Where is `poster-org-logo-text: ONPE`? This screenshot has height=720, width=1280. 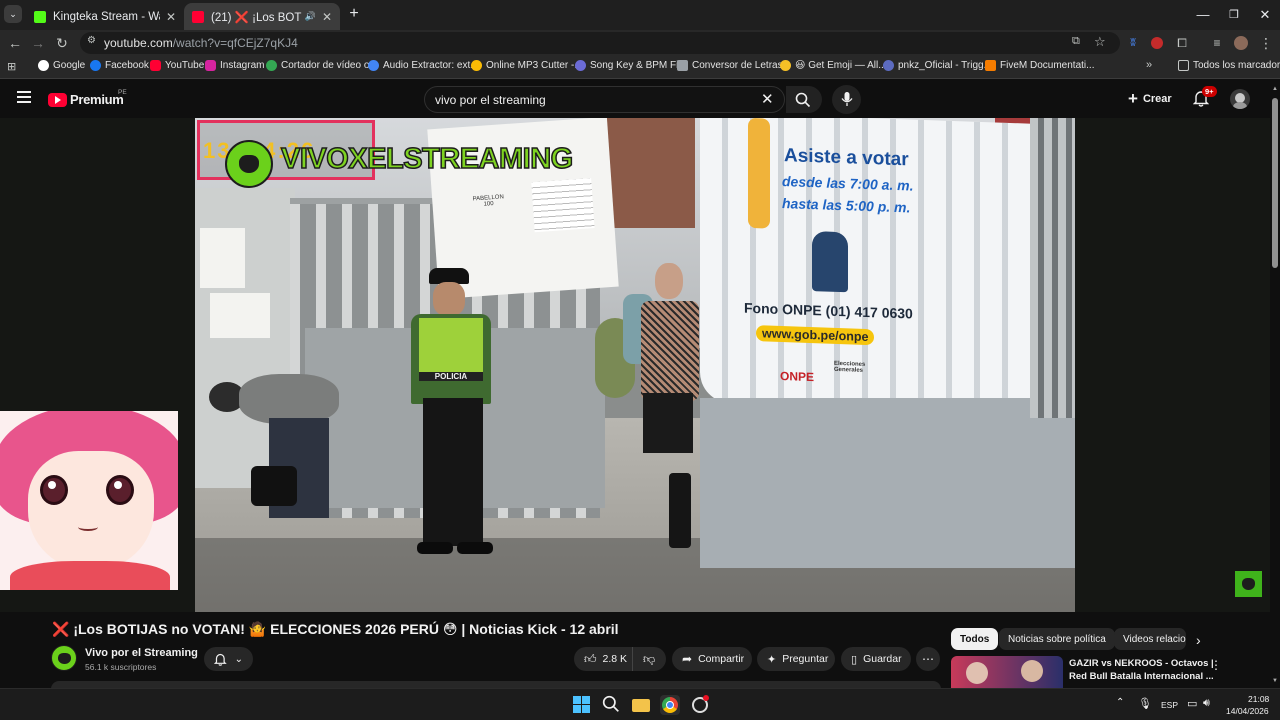 poster-org-logo-text: ONPE is located at coordinates (797, 376).